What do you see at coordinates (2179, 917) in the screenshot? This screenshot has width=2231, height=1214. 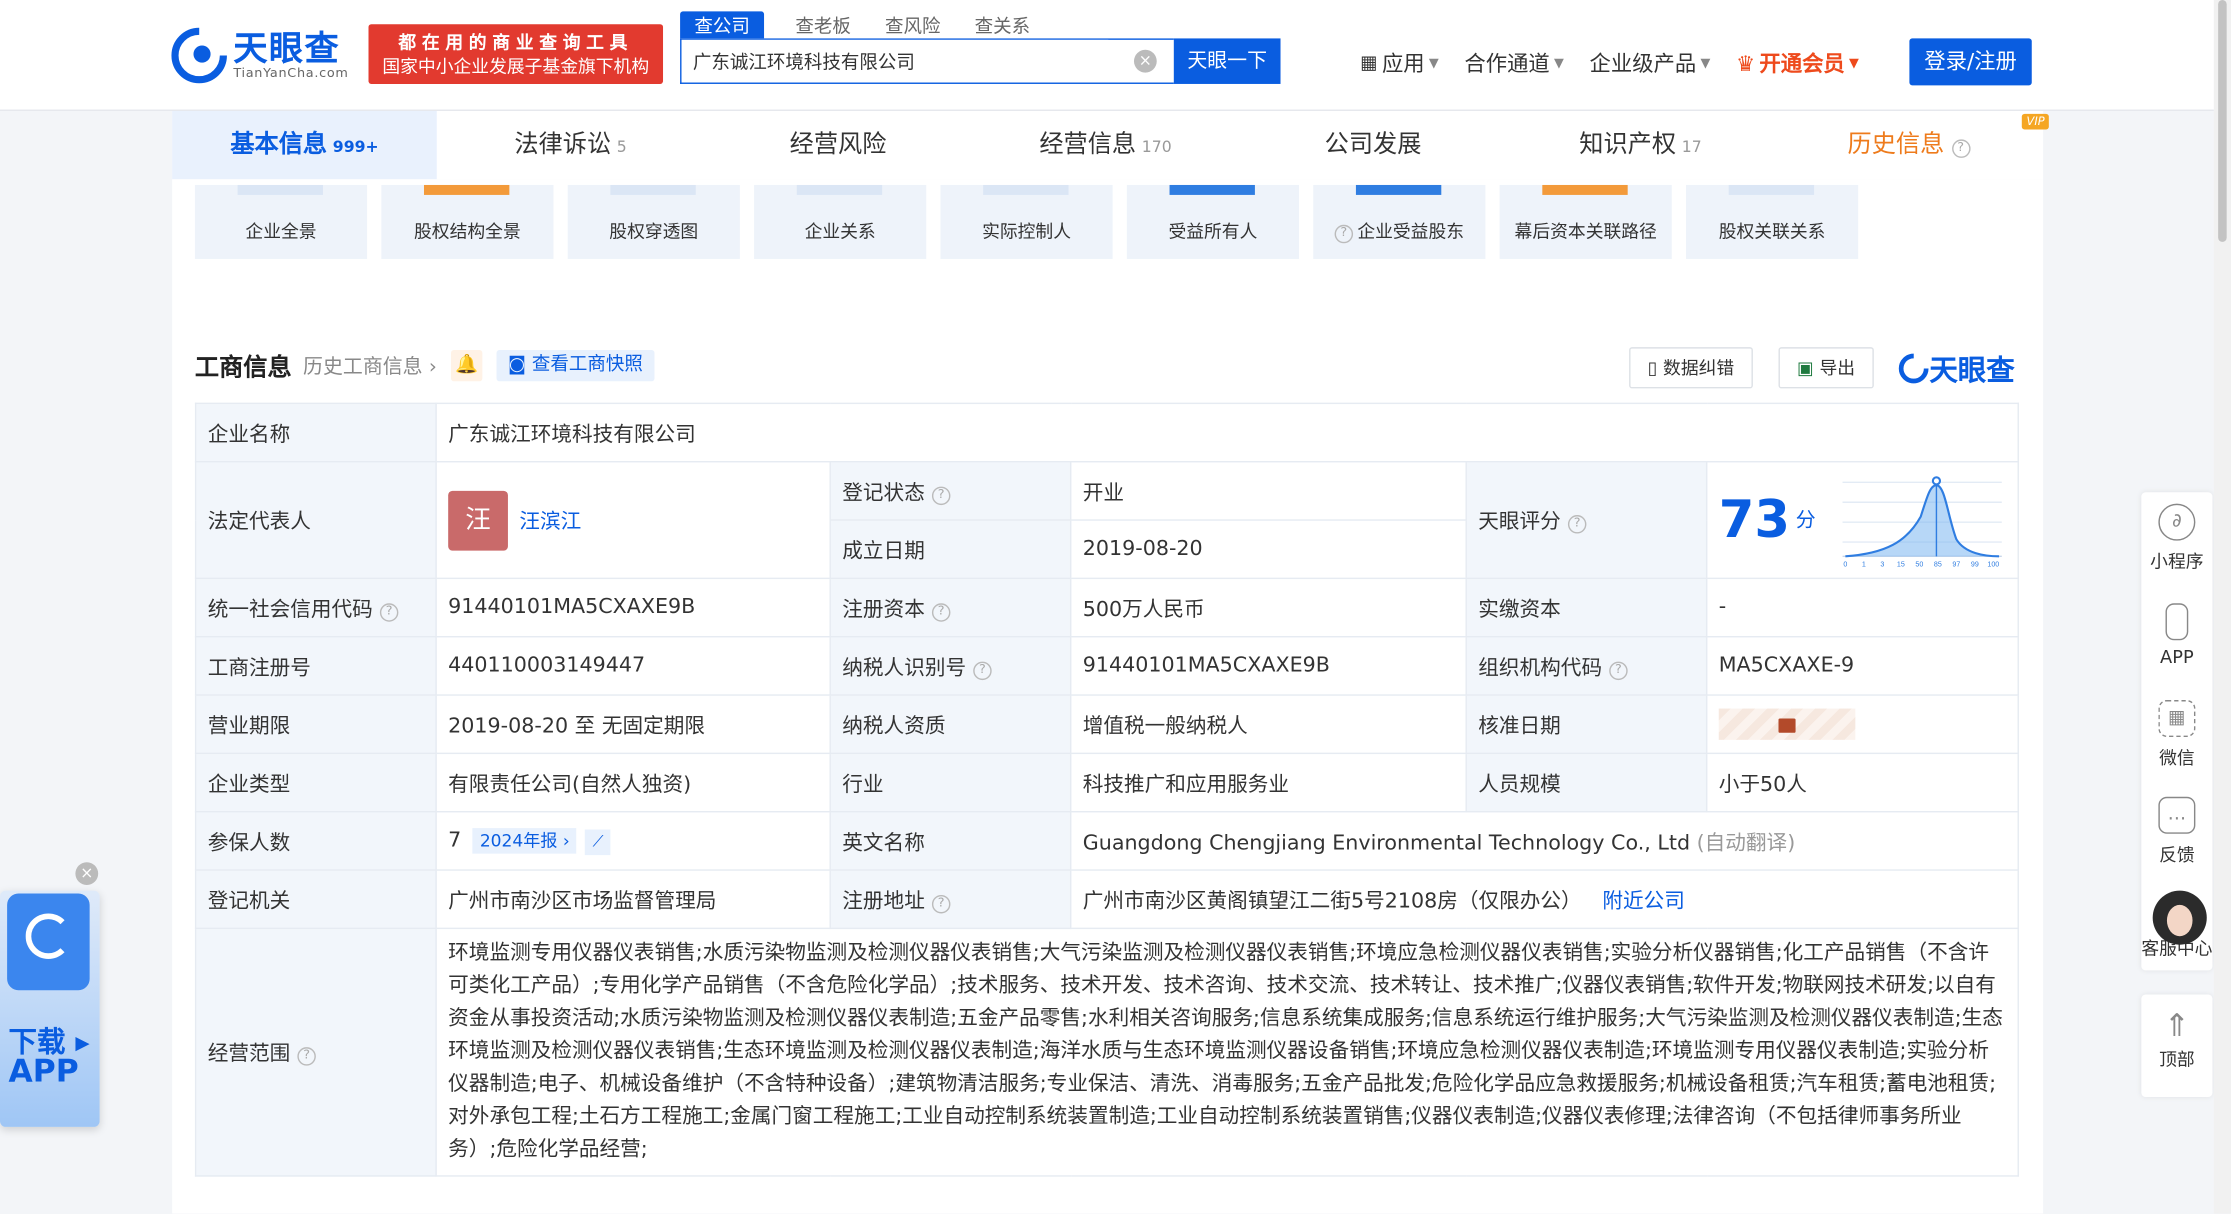 I see `customer-service-avatar` at bounding box center [2179, 917].